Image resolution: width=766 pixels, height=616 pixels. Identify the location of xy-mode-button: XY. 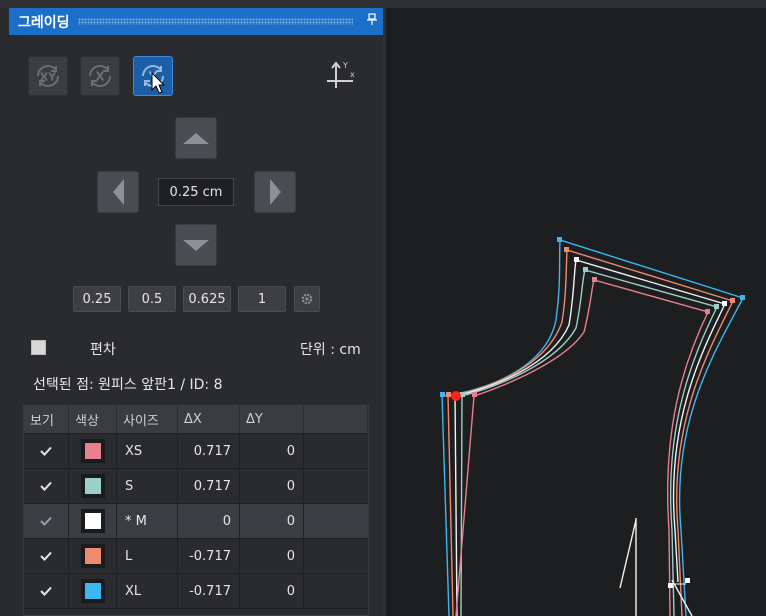
(48, 76).